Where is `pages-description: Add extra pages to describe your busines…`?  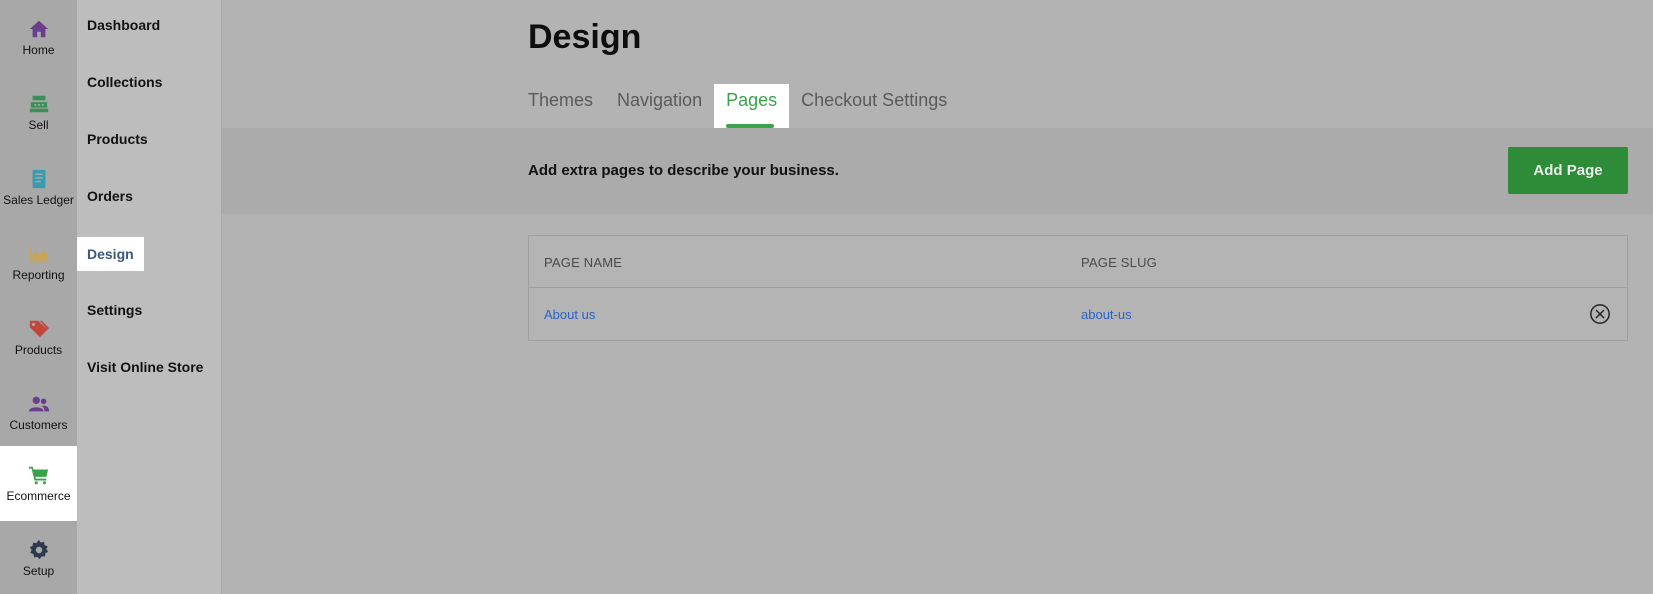 pages-description: Add extra pages to describe your busines… is located at coordinates (683, 170).